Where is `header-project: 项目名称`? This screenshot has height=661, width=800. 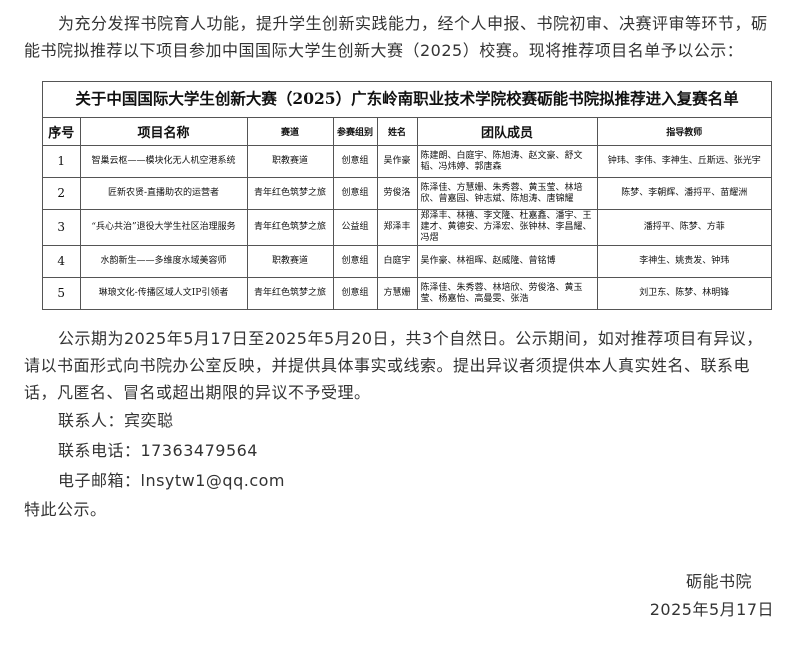
header-project: 项目名称 is located at coordinates (163, 132).